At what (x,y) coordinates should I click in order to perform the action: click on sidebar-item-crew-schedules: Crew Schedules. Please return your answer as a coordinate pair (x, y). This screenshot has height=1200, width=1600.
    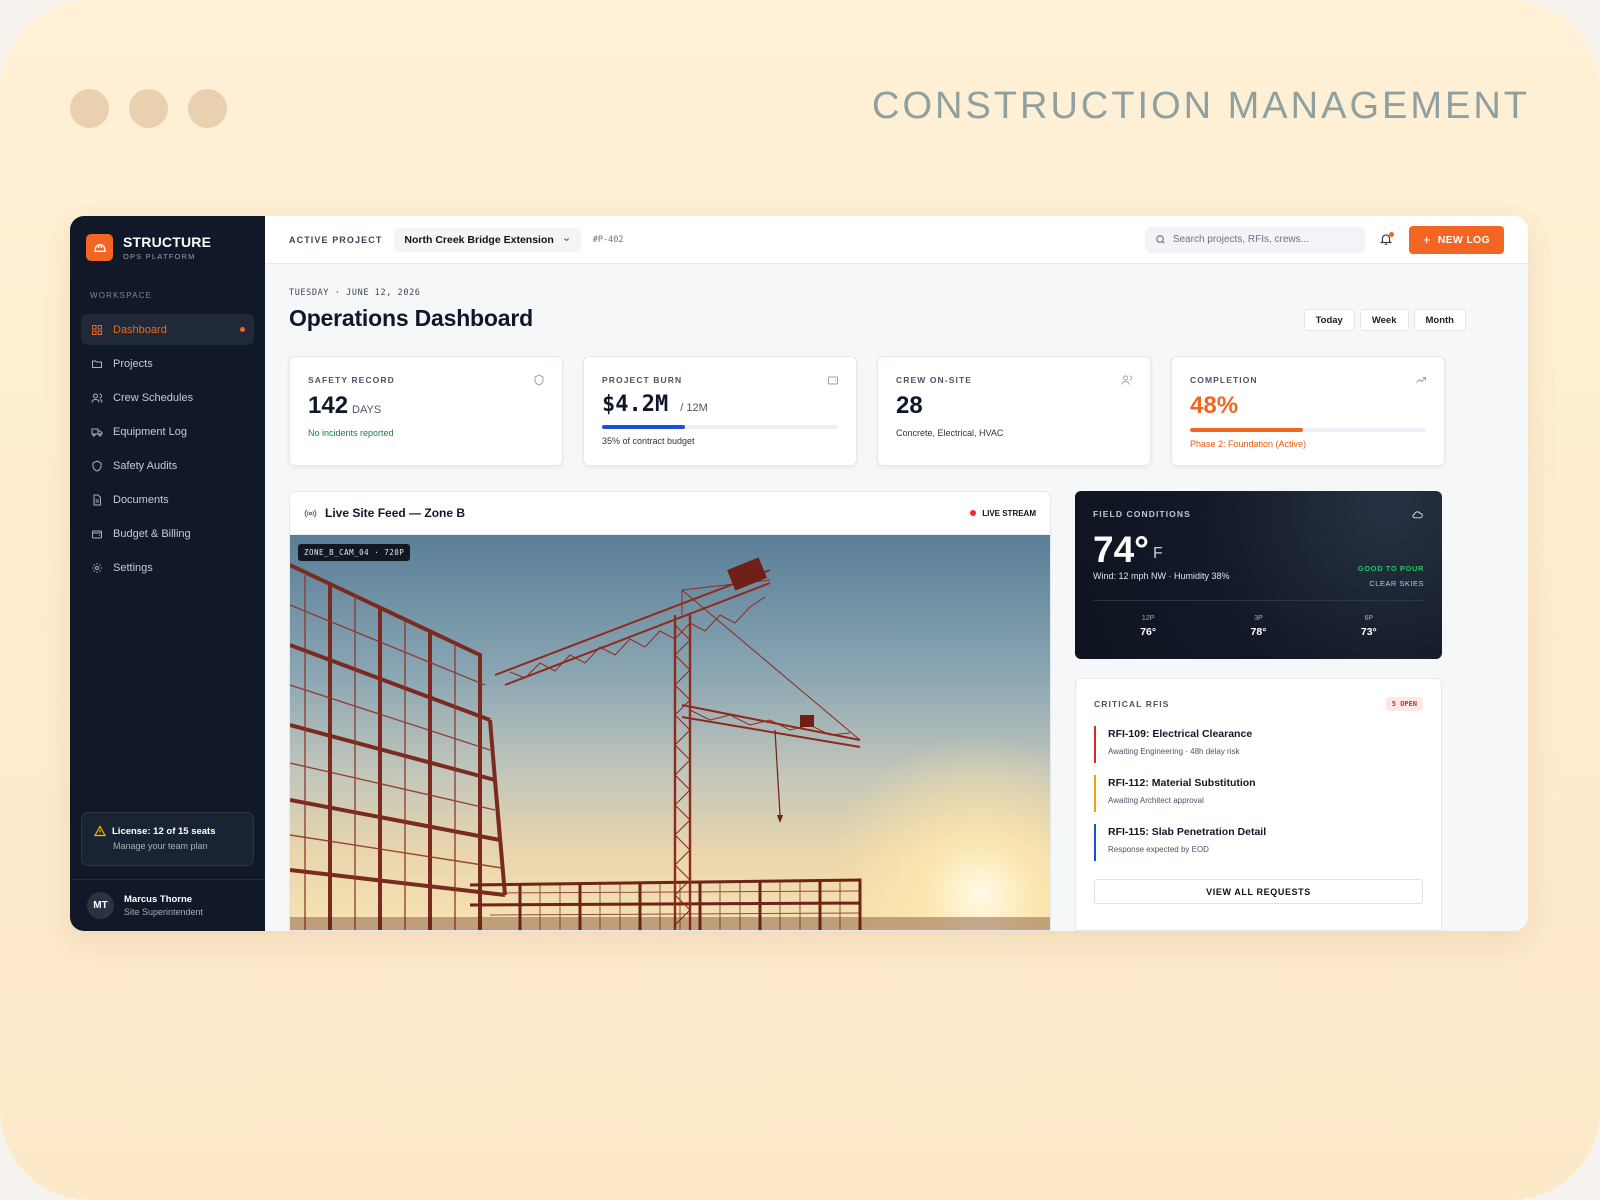
    Looking at the image, I should click on (167, 397).